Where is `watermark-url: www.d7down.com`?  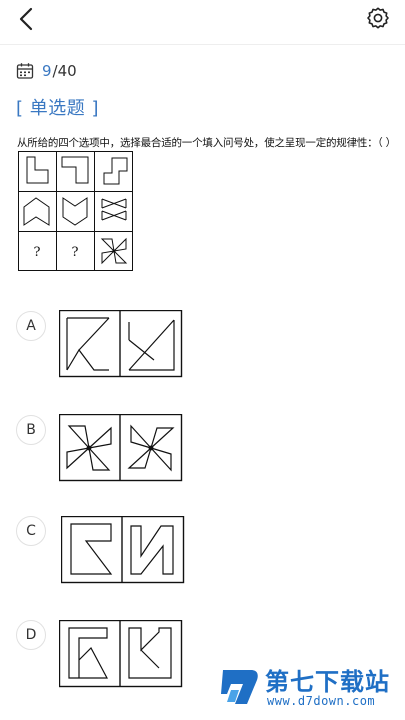 watermark-url: www.d7down.com is located at coordinates (321, 701).